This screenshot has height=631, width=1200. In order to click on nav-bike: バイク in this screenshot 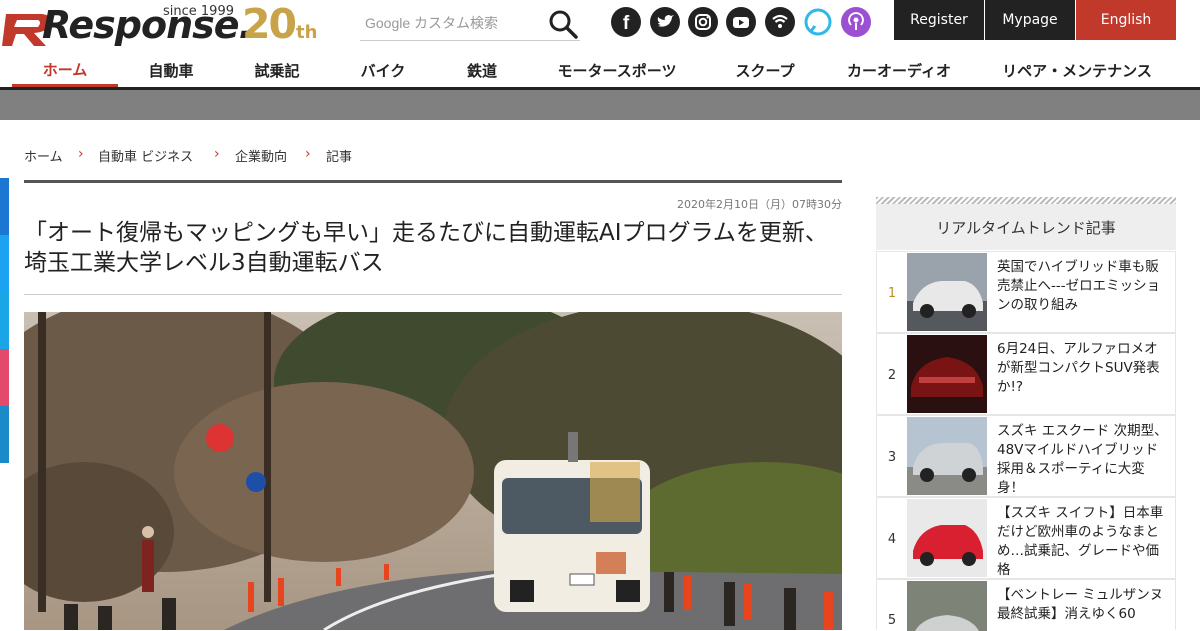, I will do `click(383, 70)`.